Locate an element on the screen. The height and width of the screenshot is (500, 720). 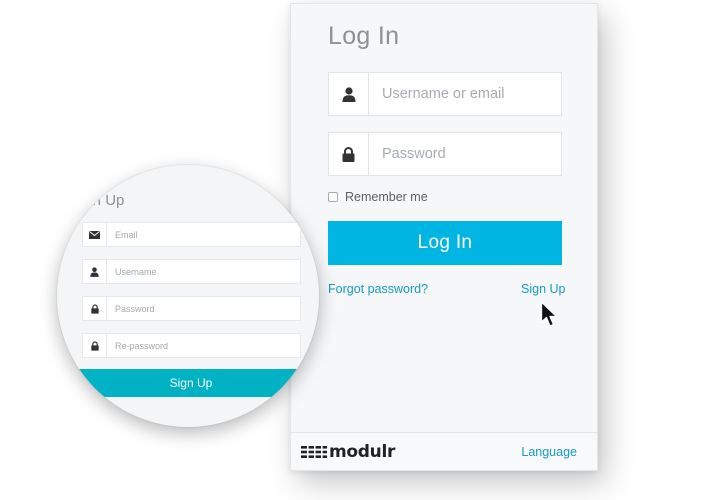
modulr-logo: modulr is located at coordinates (348, 452).